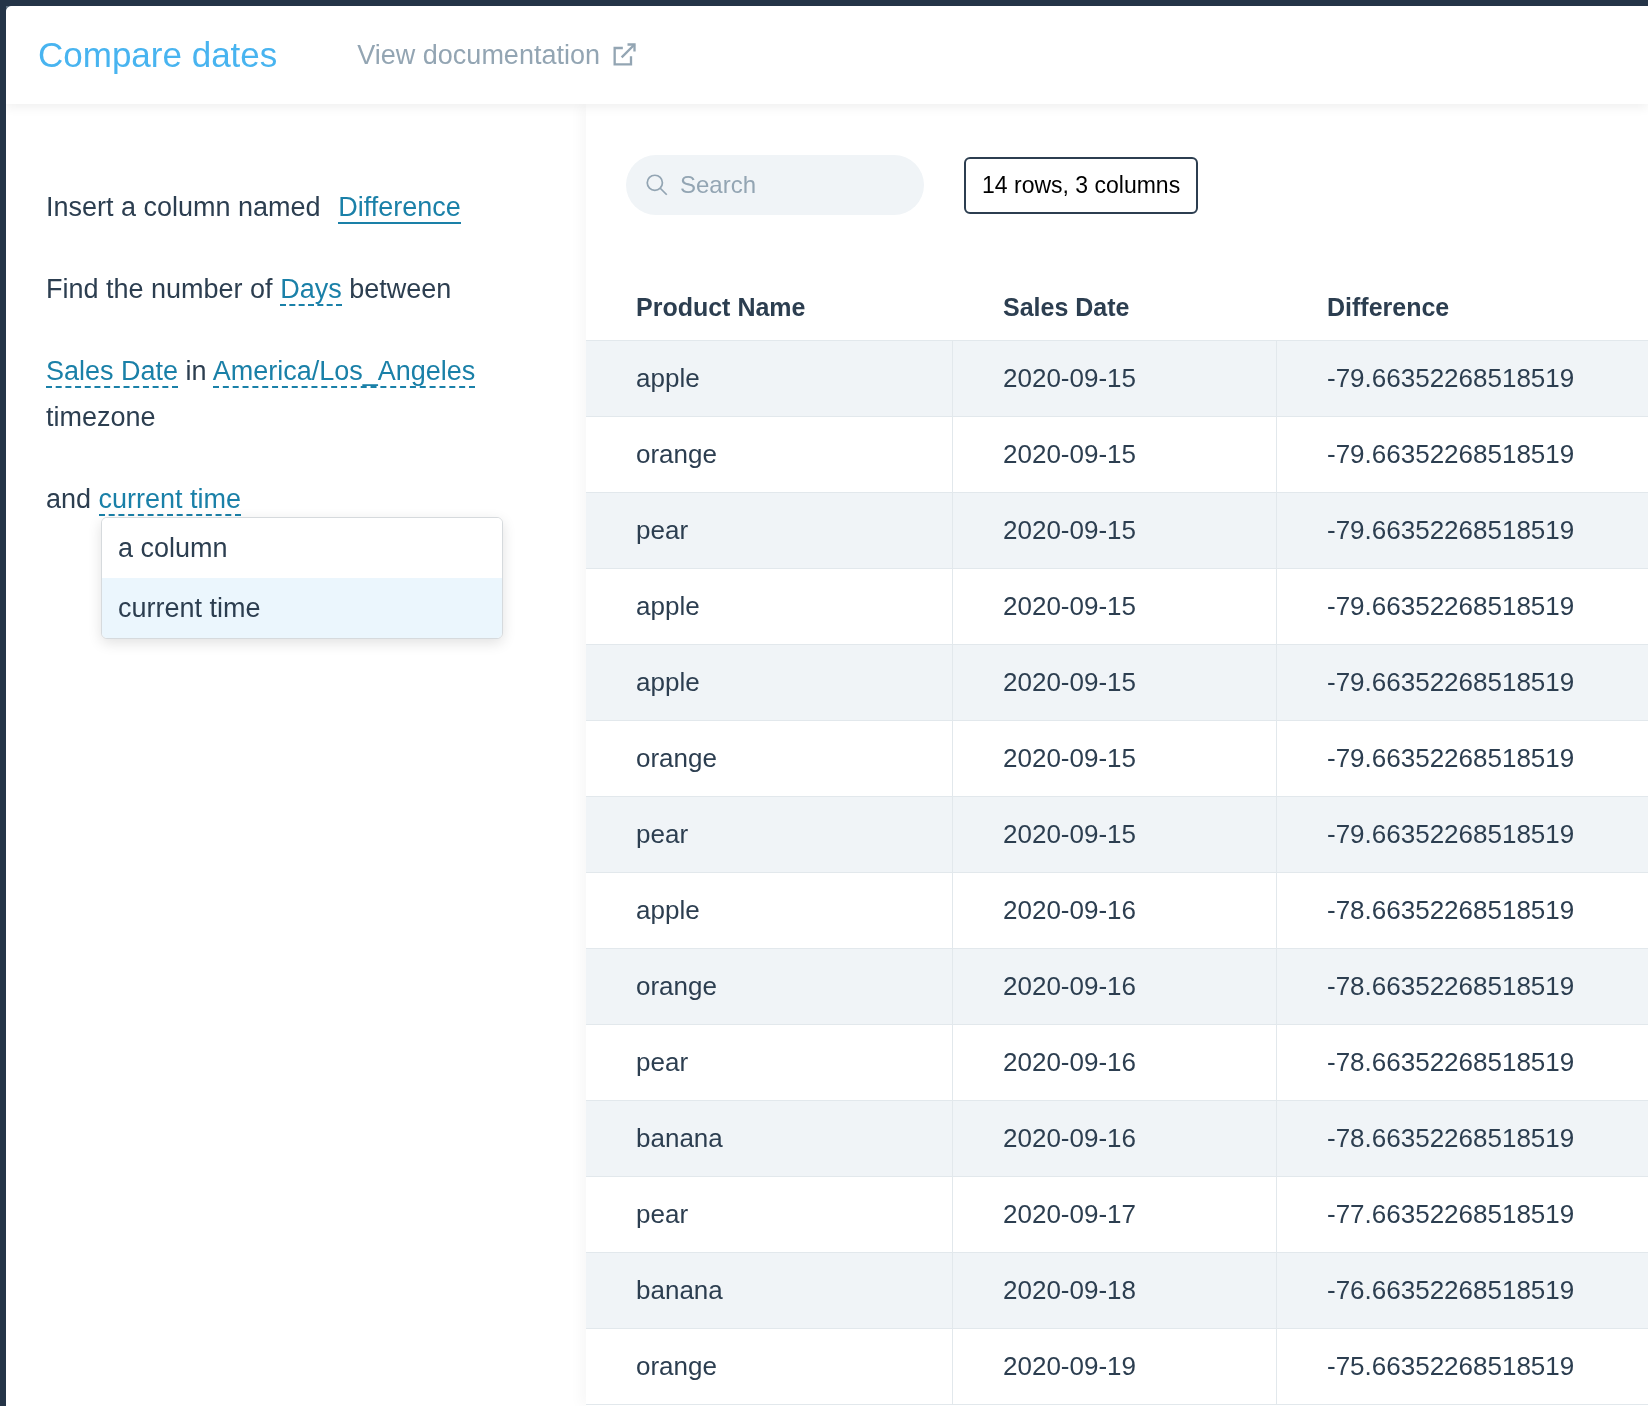 This screenshot has width=1648, height=1406. What do you see at coordinates (1115, 1290) in the screenshot?
I see `table-cell: 2020-09-18` at bounding box center [1115, 1290].